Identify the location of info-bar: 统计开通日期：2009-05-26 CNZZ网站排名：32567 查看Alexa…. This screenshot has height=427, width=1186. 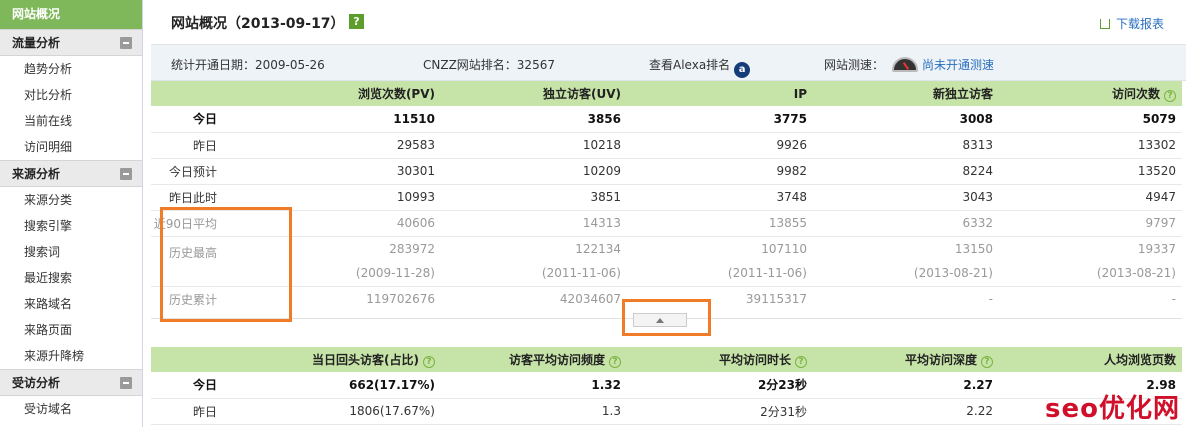
(668, 63).